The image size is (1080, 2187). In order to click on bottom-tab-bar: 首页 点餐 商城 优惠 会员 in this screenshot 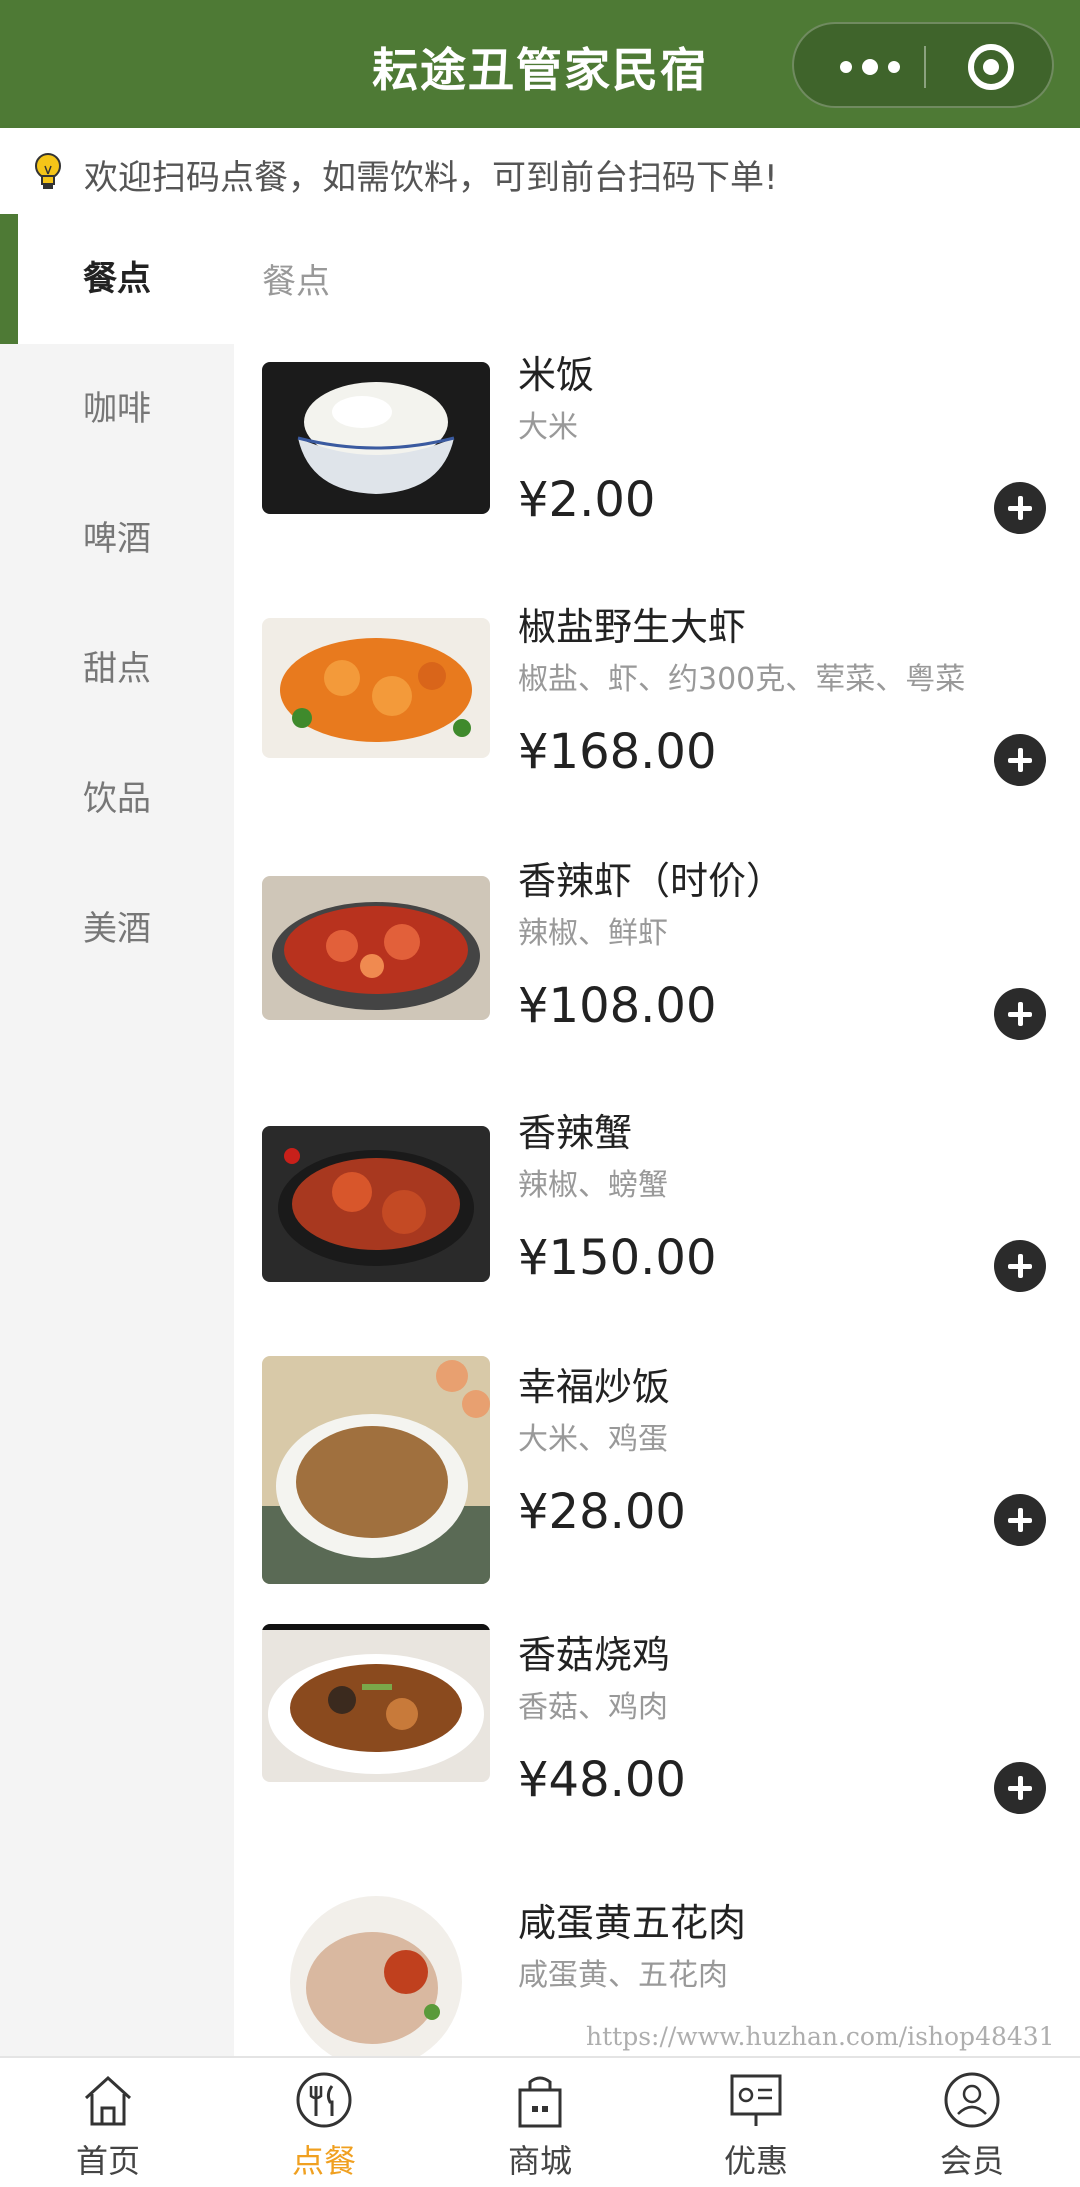, I will do `click(540, 2121)`.